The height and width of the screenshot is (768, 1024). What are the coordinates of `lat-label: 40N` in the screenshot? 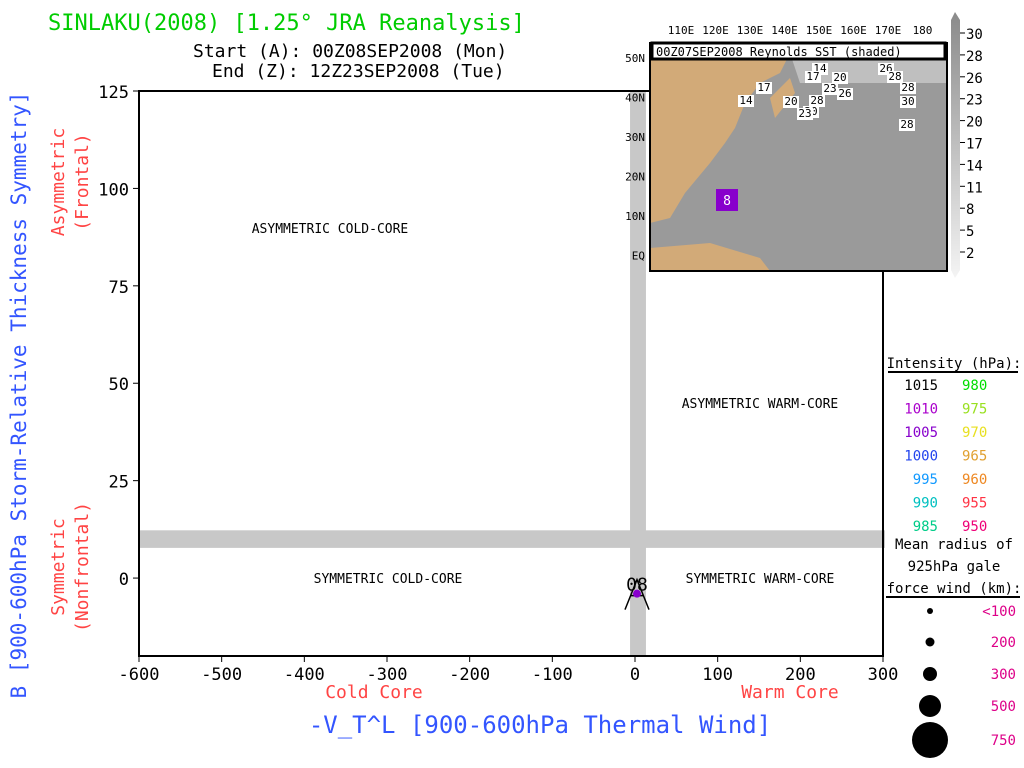 It's located at (635, 98).